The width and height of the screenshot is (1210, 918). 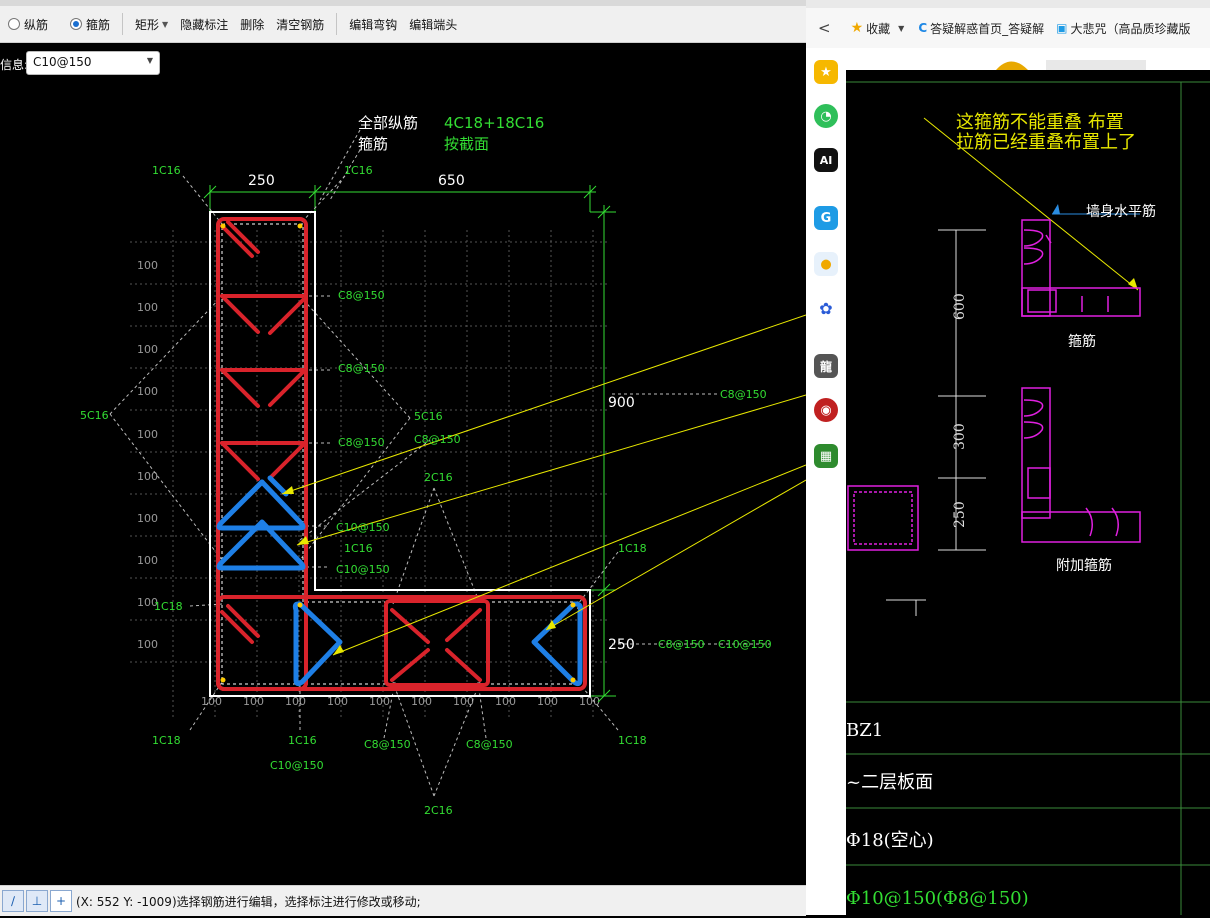 What do you see at coordinates (1046, 142) in the screenshot?
I see `annotation-note: 拉筋已经重叠布置上了` at bounding box center [1046, 142].